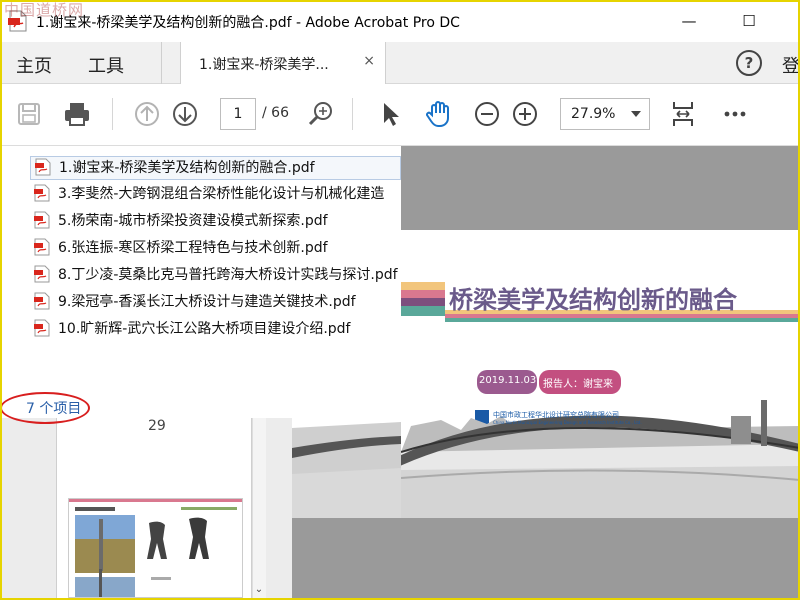 The image size is (800, 600). Describe the element at coordinates (683, 114) in the screenshot. I see `fit-page-icon` at that location.